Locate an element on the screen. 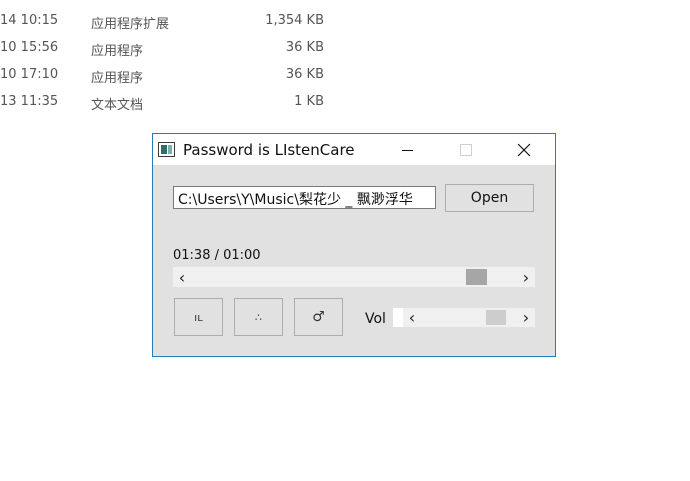  volume-label: Vol is located at coordinates (375, 319).